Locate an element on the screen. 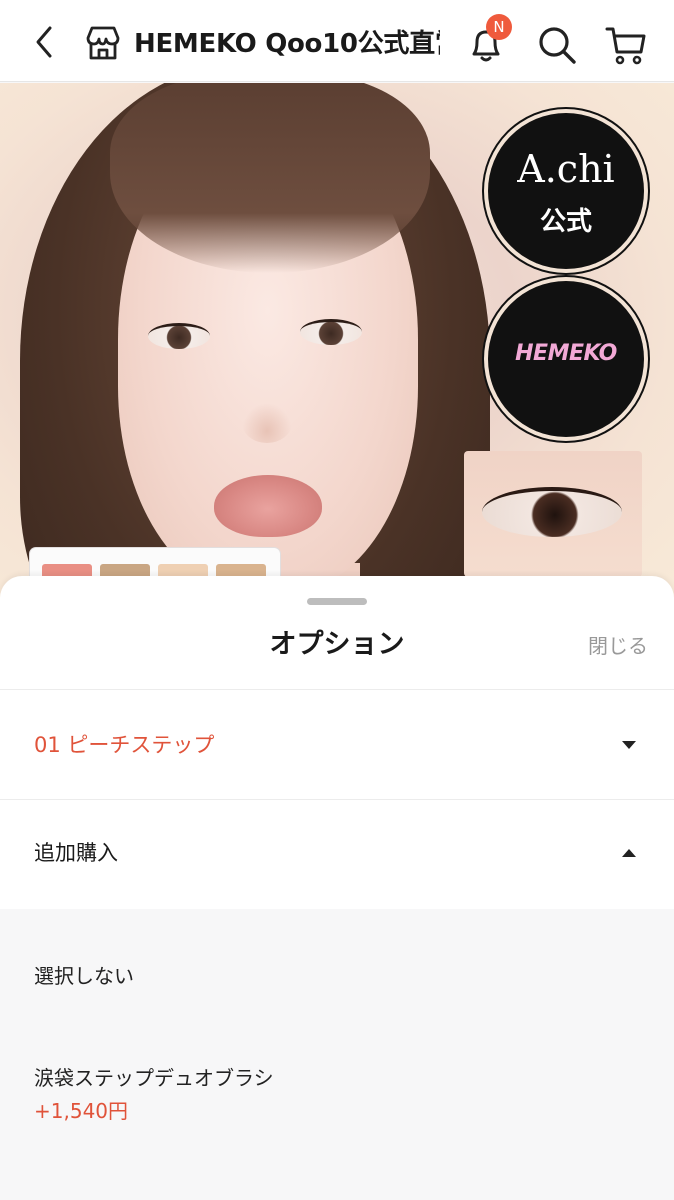 This screenshot has height=1200, width=674. addon-item-brush-price: +1,540円 is located at coordinates (81, 1111).